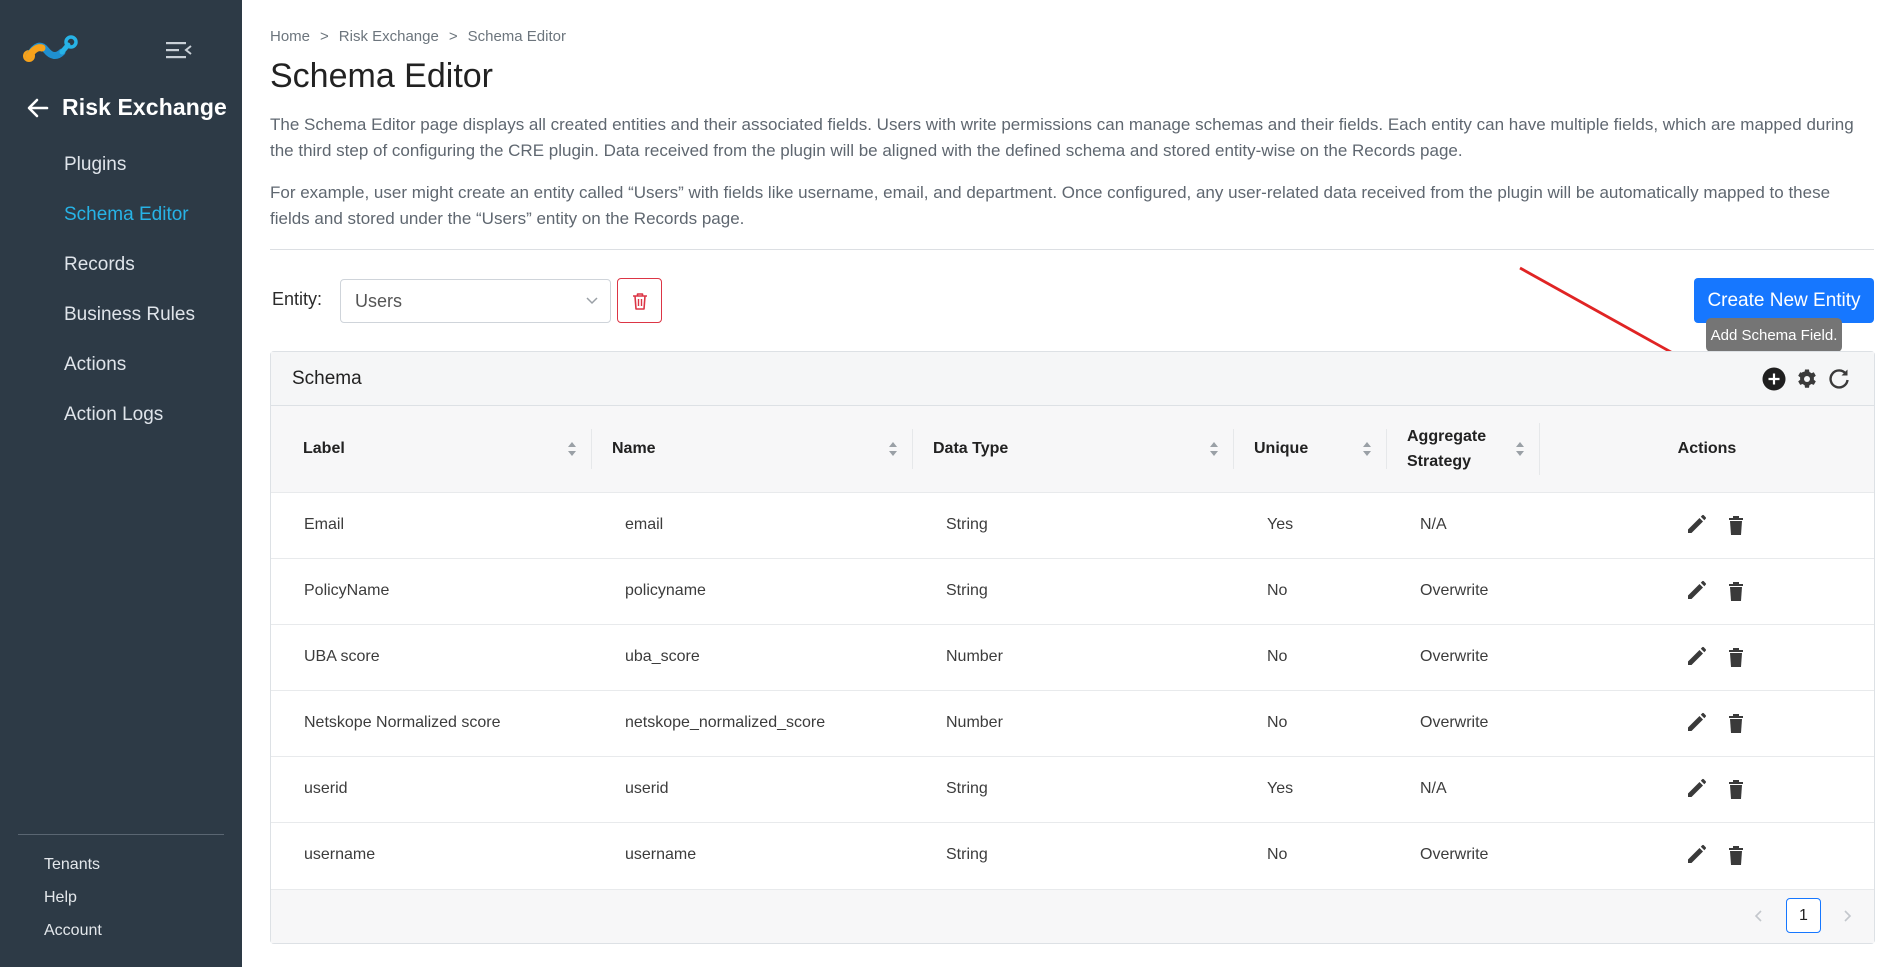  Describe the element at coordinates (347, 590) in the screenshot. I see `cell-label: PolicyName` at that location.